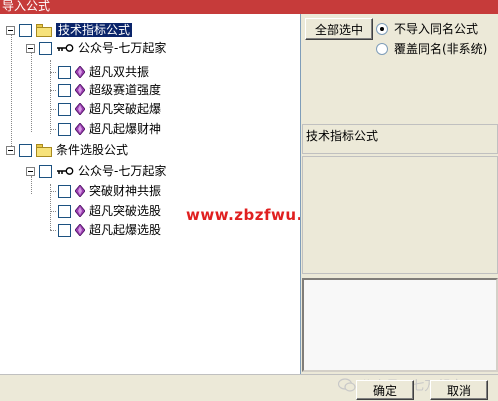  I want to click on dialog-footer: 公众号 · 七万起家 确定 取消, so click(249, 387).